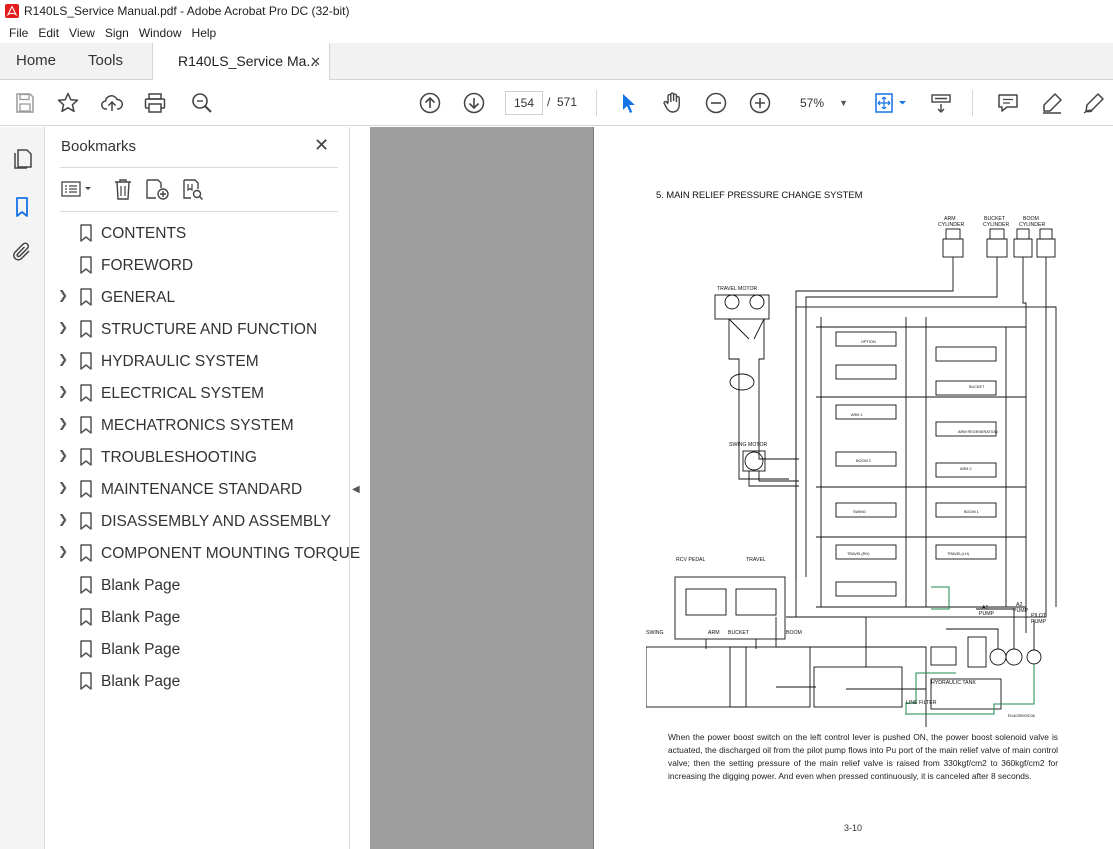  What do you see at coordinates (756, 560) in the screenshot?
I see `label-travel: TRAVEL` at bounding box center [756, 560].